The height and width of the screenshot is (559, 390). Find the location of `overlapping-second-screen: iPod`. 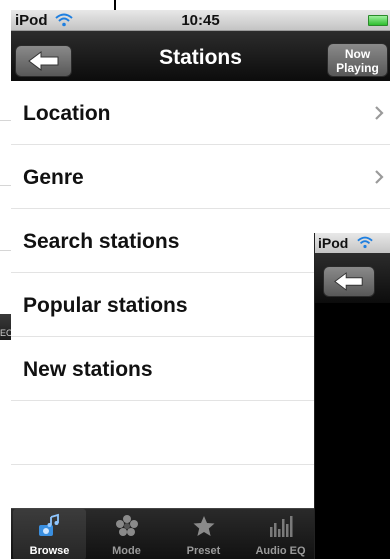

overlapping-second-screen: iPod is located at coordinates (352, 396).